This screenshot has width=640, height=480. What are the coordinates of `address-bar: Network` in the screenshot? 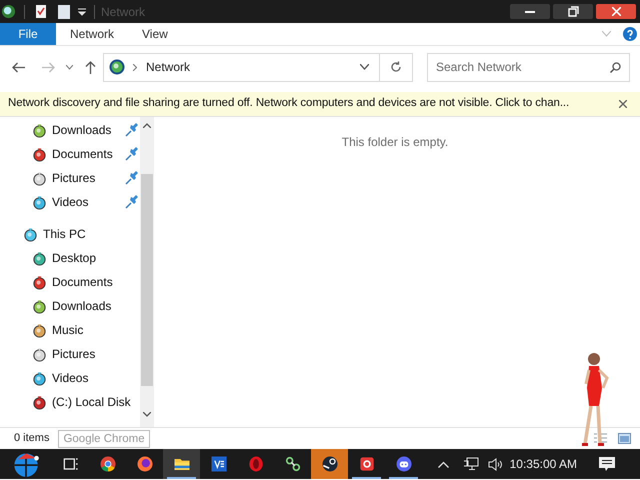 It's located at (241, 67).